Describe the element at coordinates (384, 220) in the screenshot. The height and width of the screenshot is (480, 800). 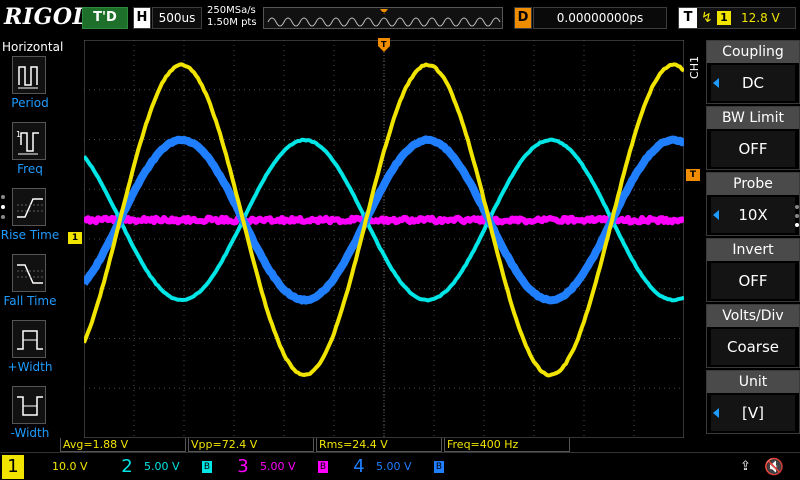
I see `channel-3-trace` at that location.